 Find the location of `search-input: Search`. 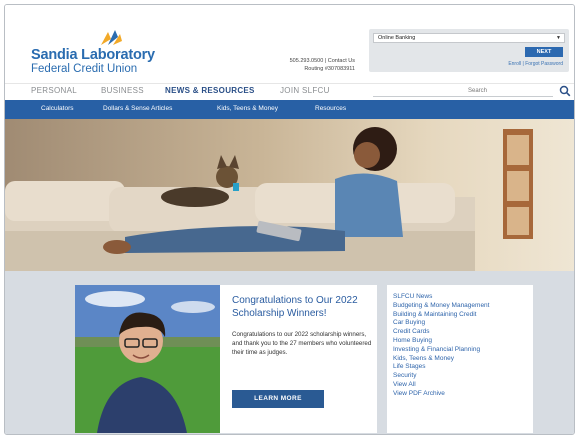

search-input: Search is located at coordinates (477, 91).